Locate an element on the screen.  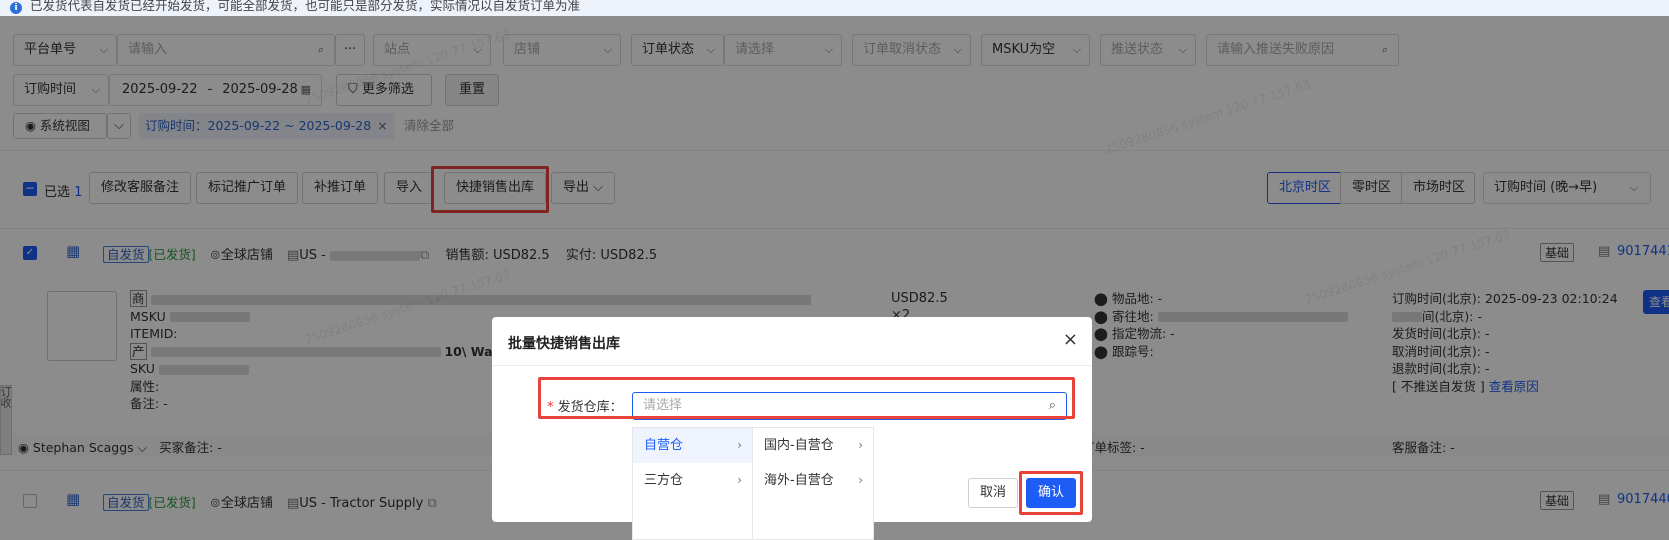
refund-time-label: 退款时间(北京): is located at coordinates (1436, 368).